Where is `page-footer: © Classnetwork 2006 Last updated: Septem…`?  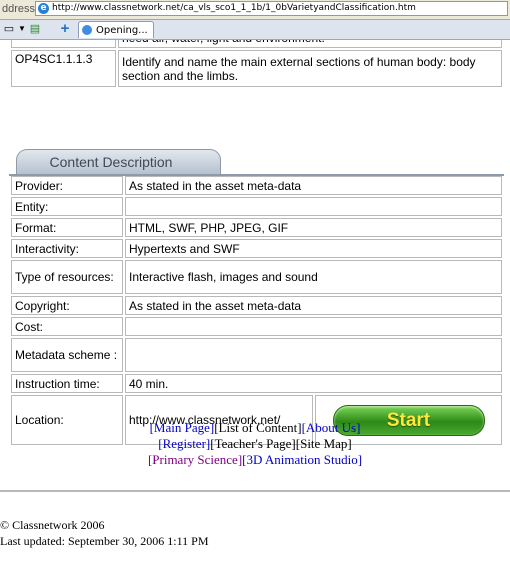 page-footer: © Classnetwork 2006 Last updated: Septem… is located at coordinates (104, 533).